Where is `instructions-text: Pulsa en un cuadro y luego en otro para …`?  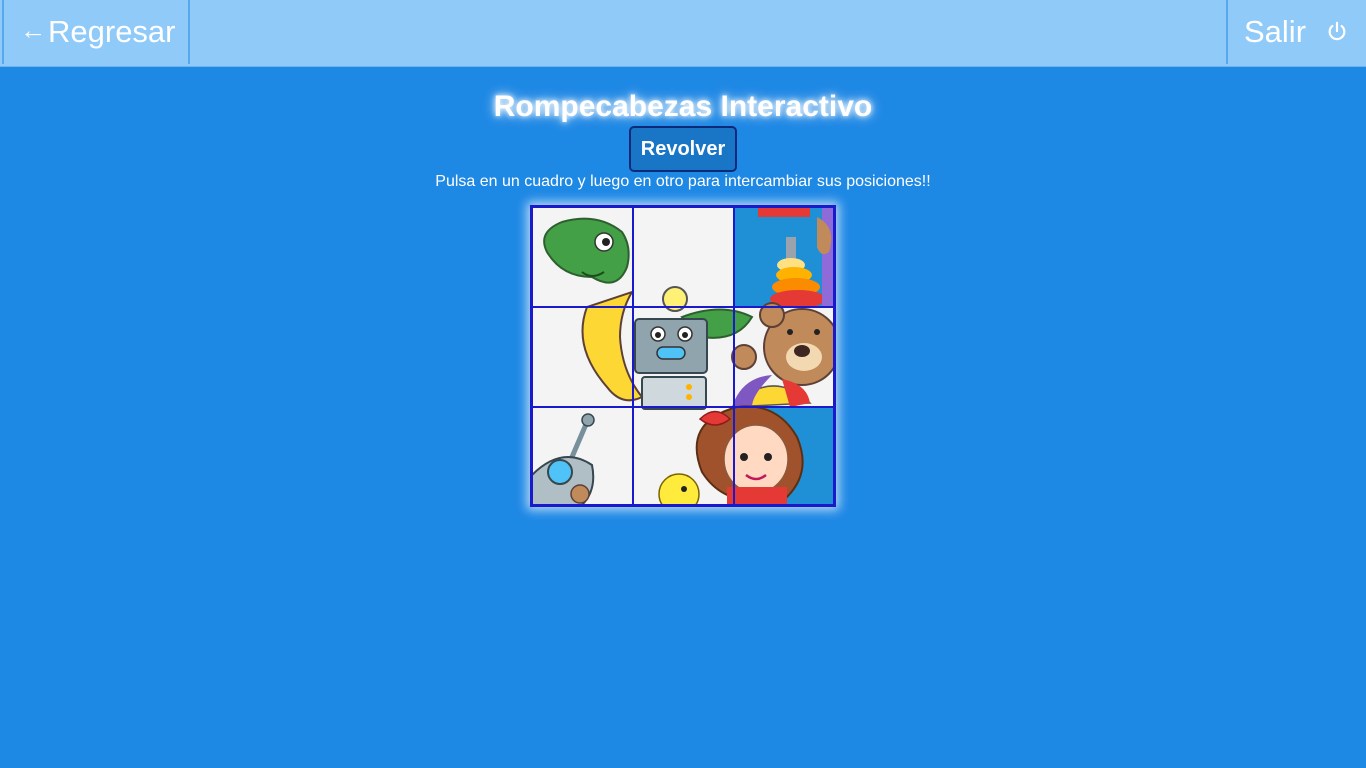 instructions-text: Pulsa en un cuadro y luego en otro para … is located at coordinates (683, 181).